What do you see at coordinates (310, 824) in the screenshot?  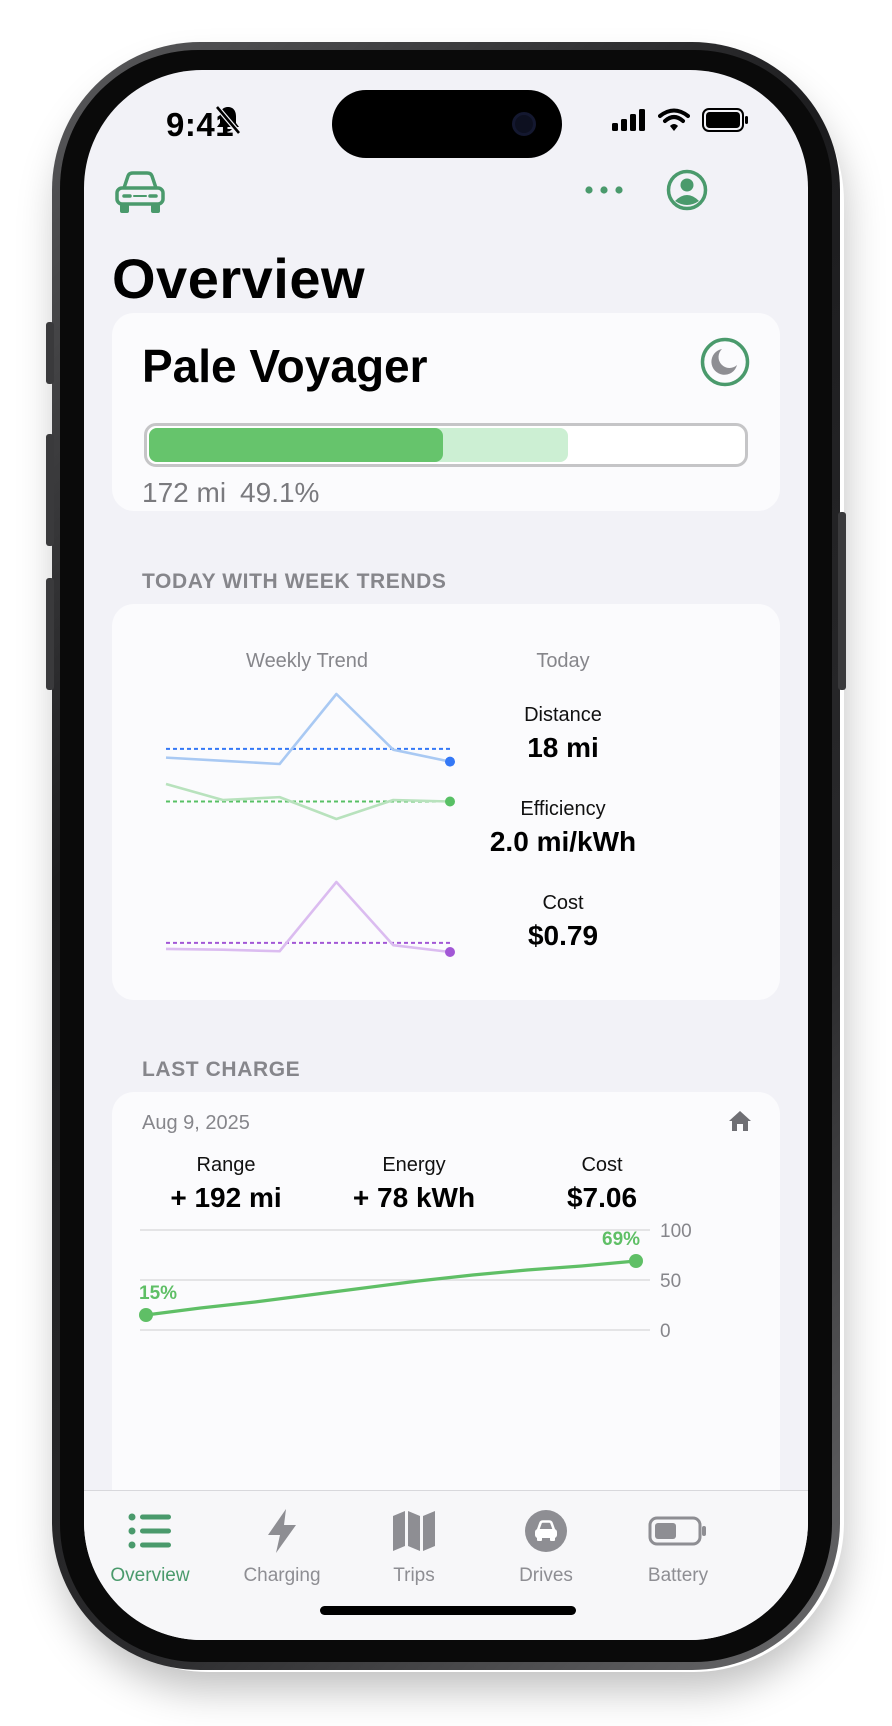 I see `weekly-trend-sparklines` at bounding box center [310, 824].